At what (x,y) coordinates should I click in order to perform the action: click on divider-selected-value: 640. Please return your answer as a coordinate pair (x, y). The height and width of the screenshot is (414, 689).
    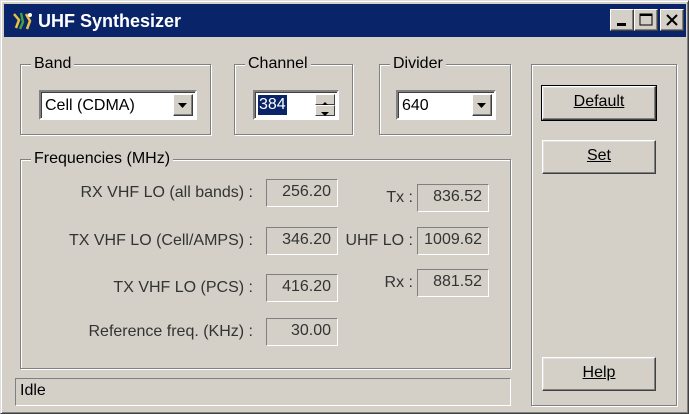
    Looking at the image, I should click on (415, 105).